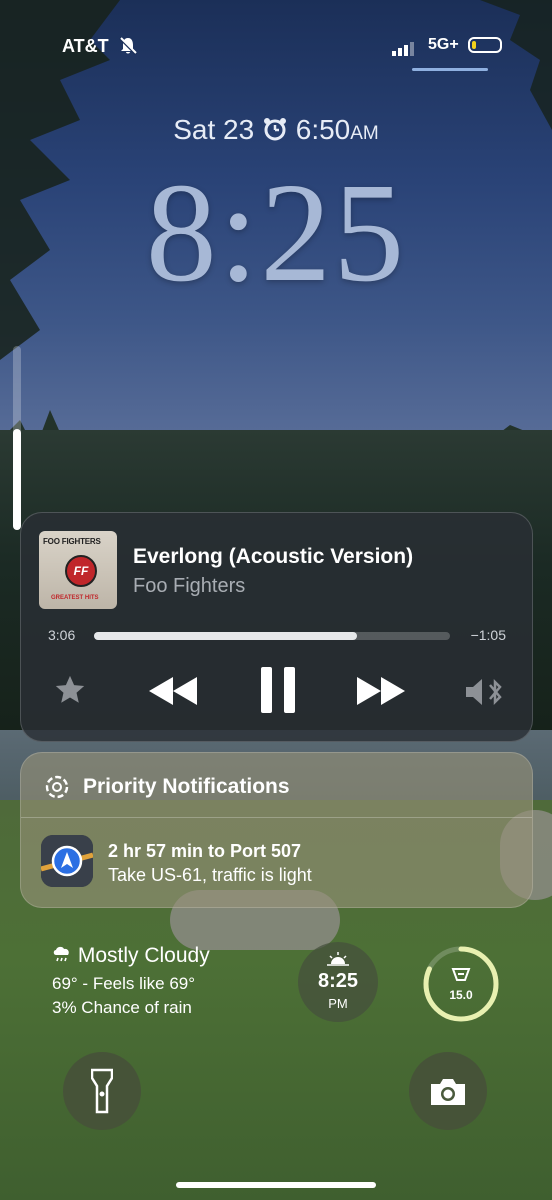 This screenshot has height=1200, width=552. Describe the element at coordinates (485, 45) in the screenshot. I see `battery-icon` at that location.